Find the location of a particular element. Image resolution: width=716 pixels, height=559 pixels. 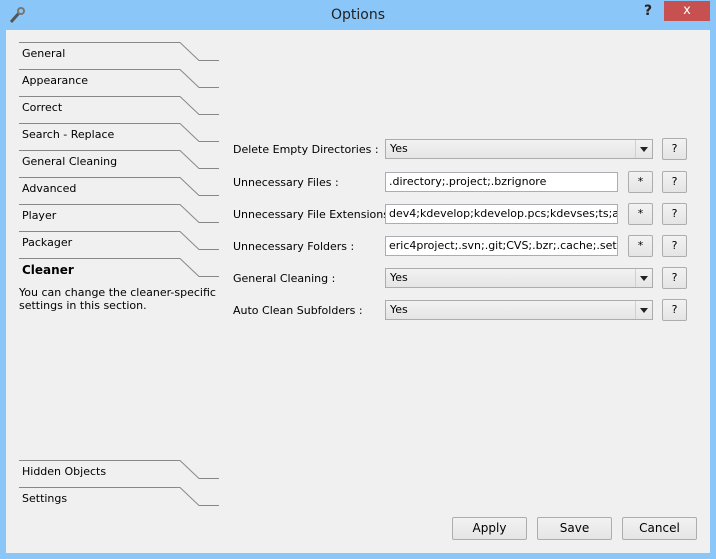

unnecessary-files-help-button: ? is located at coordinates (674, 182).